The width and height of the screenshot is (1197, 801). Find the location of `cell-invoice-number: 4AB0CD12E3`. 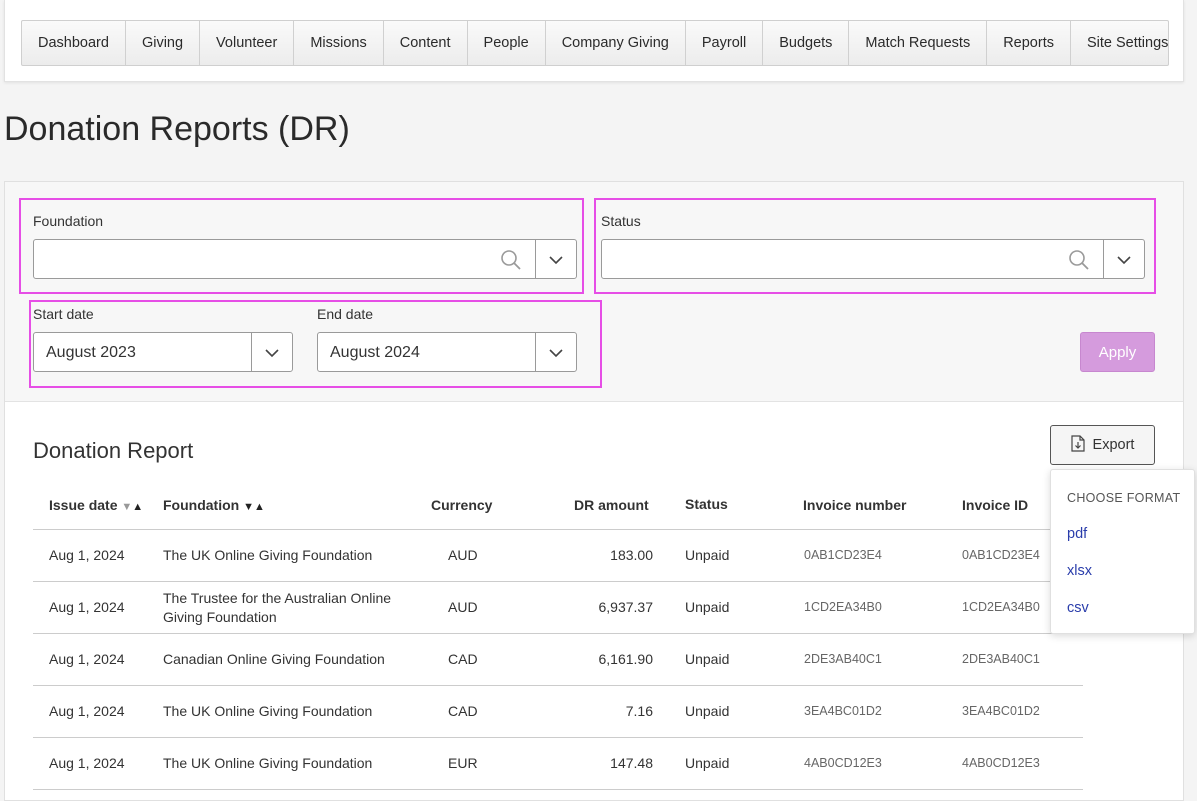

cell-invoice-number: 4AB0CD12E3 is located at coordinates (843, 763).